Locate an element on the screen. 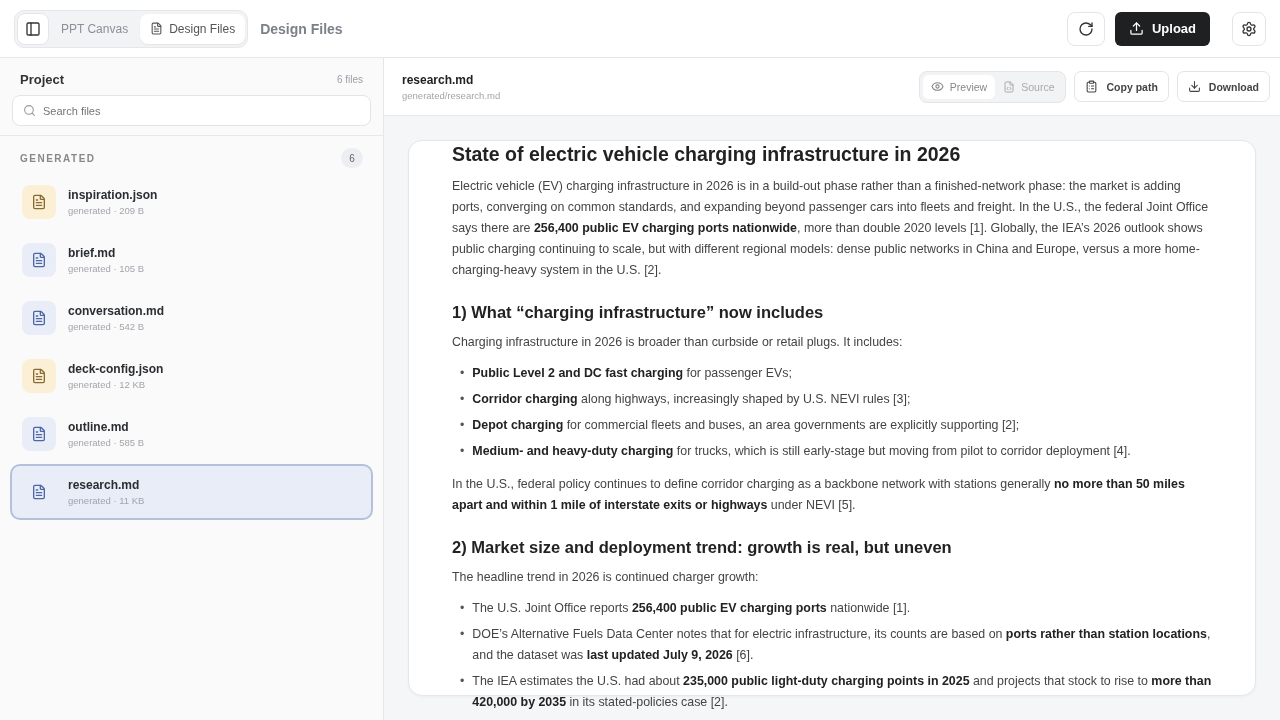 Image resolution: width=1280 pixels, height=720 pixels. file-item: conversation.md generated · 542 B is located at coordinates (191, 318).